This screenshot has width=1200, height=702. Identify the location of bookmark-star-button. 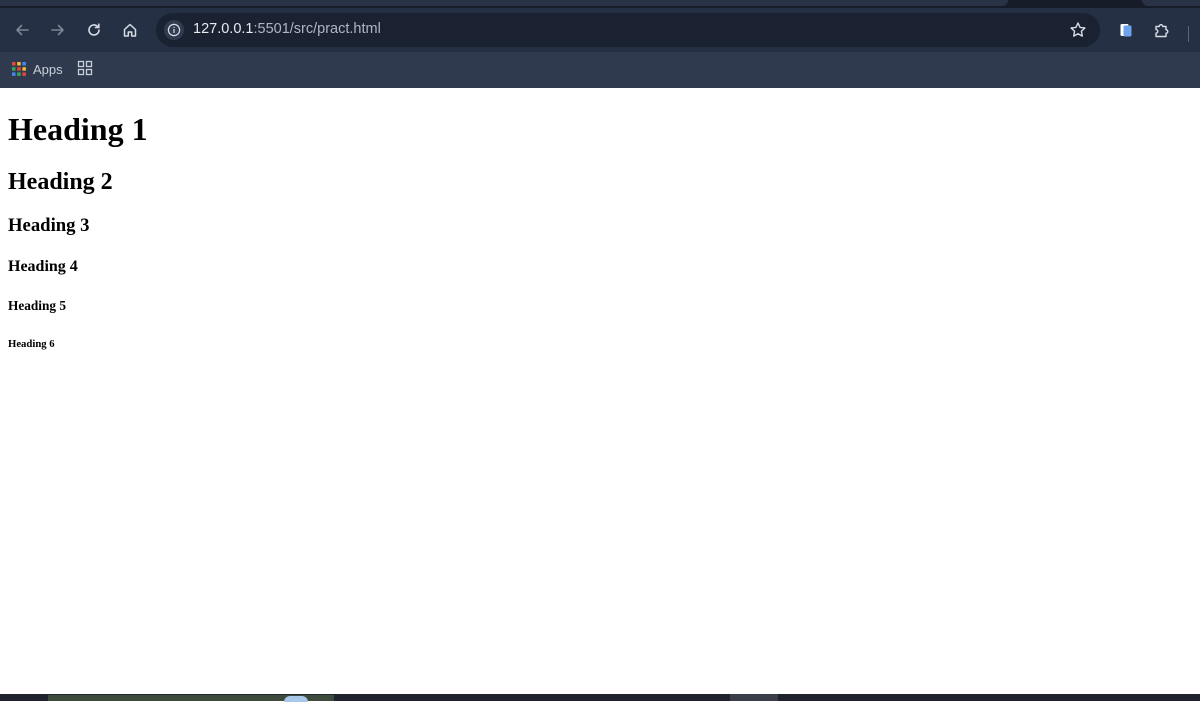
(1078, 30).